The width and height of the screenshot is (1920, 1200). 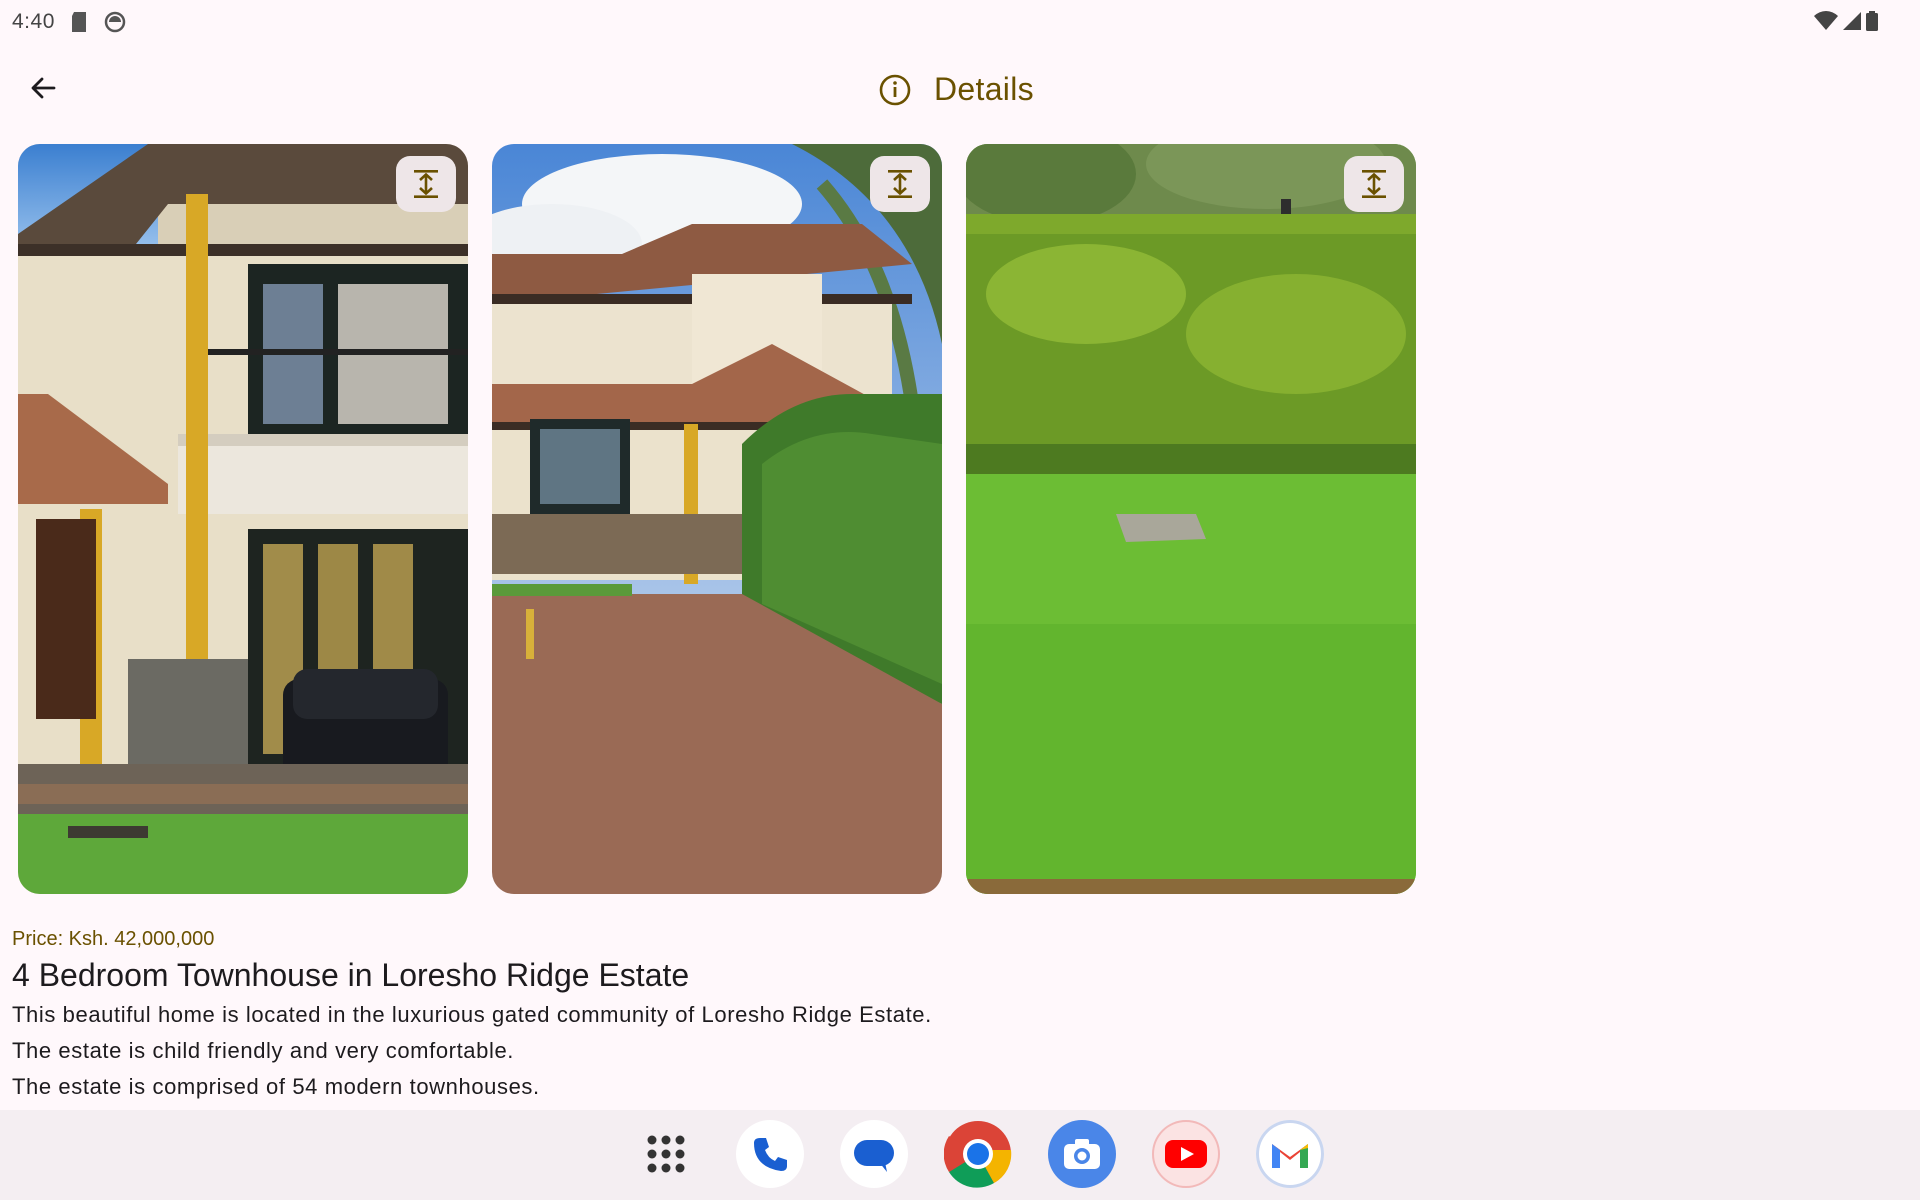 I want to click on page-title: Details, so click(x=984, y=89).